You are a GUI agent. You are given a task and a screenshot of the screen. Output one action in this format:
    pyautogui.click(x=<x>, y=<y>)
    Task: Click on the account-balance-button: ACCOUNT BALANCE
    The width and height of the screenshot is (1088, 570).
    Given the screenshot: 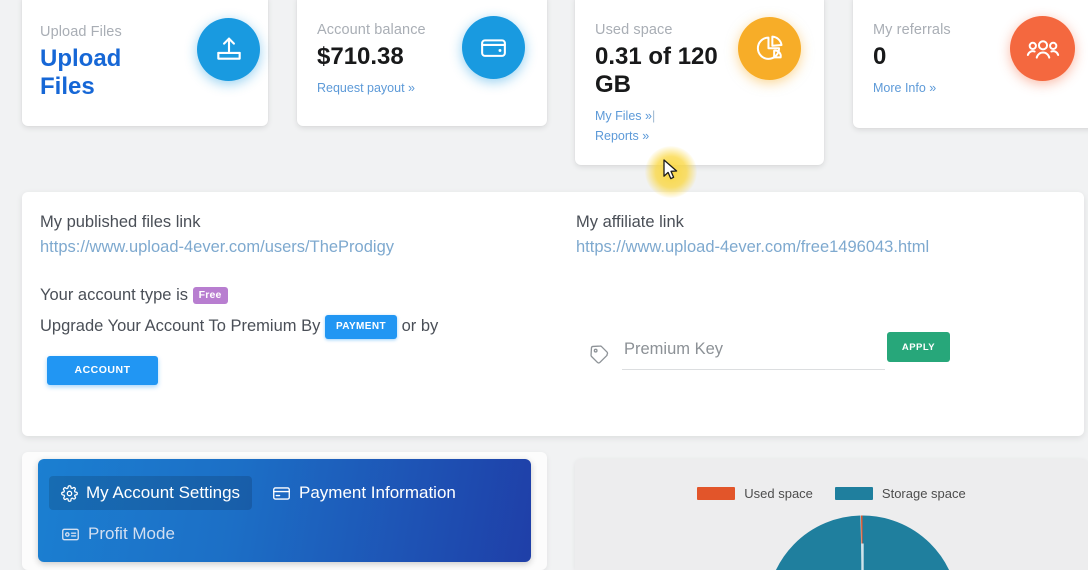 What is the action you would take?
    pyautogui.click(x=102, y=380)
    